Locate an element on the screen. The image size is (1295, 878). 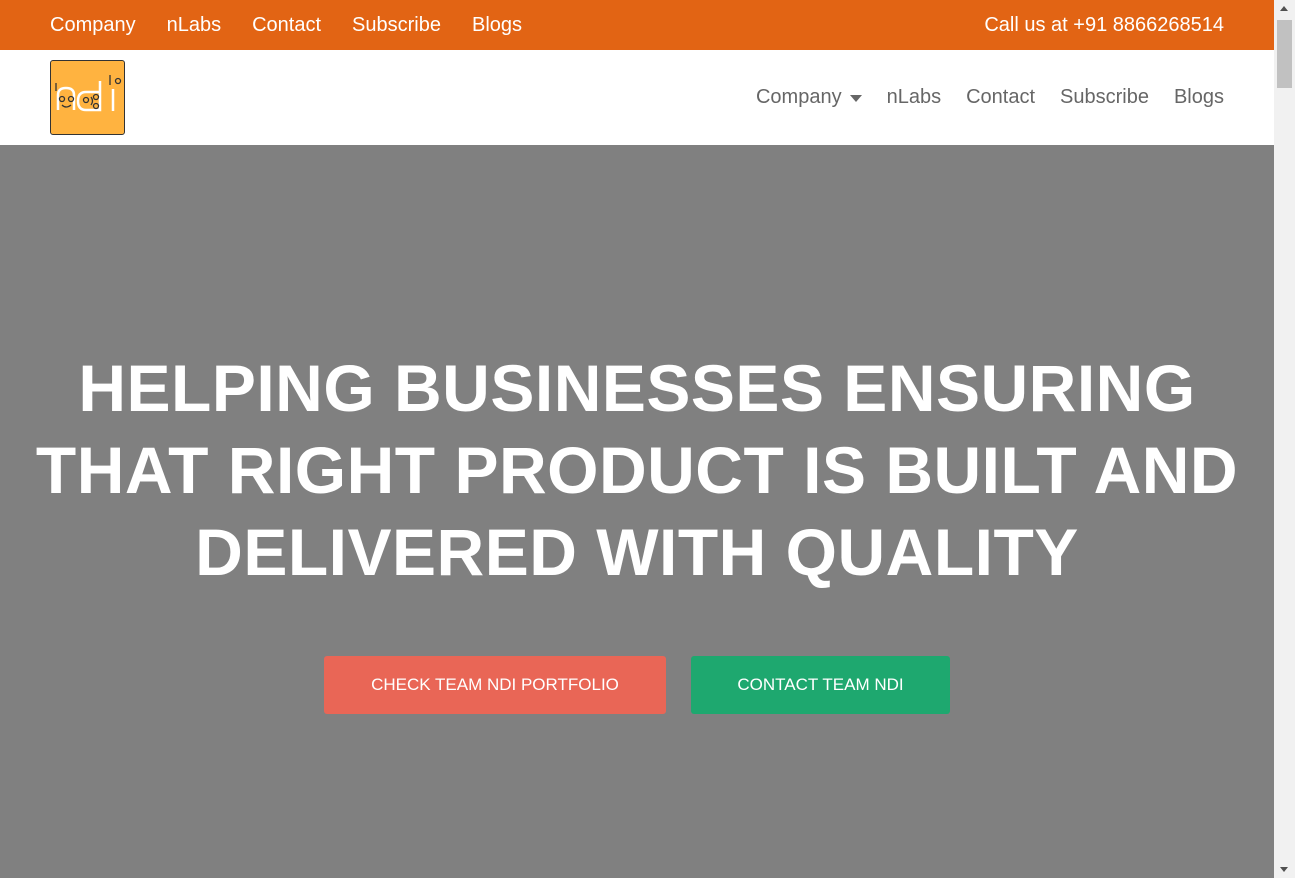
top-link-subscribe: Subscribe is located at coordinates (396, 25).